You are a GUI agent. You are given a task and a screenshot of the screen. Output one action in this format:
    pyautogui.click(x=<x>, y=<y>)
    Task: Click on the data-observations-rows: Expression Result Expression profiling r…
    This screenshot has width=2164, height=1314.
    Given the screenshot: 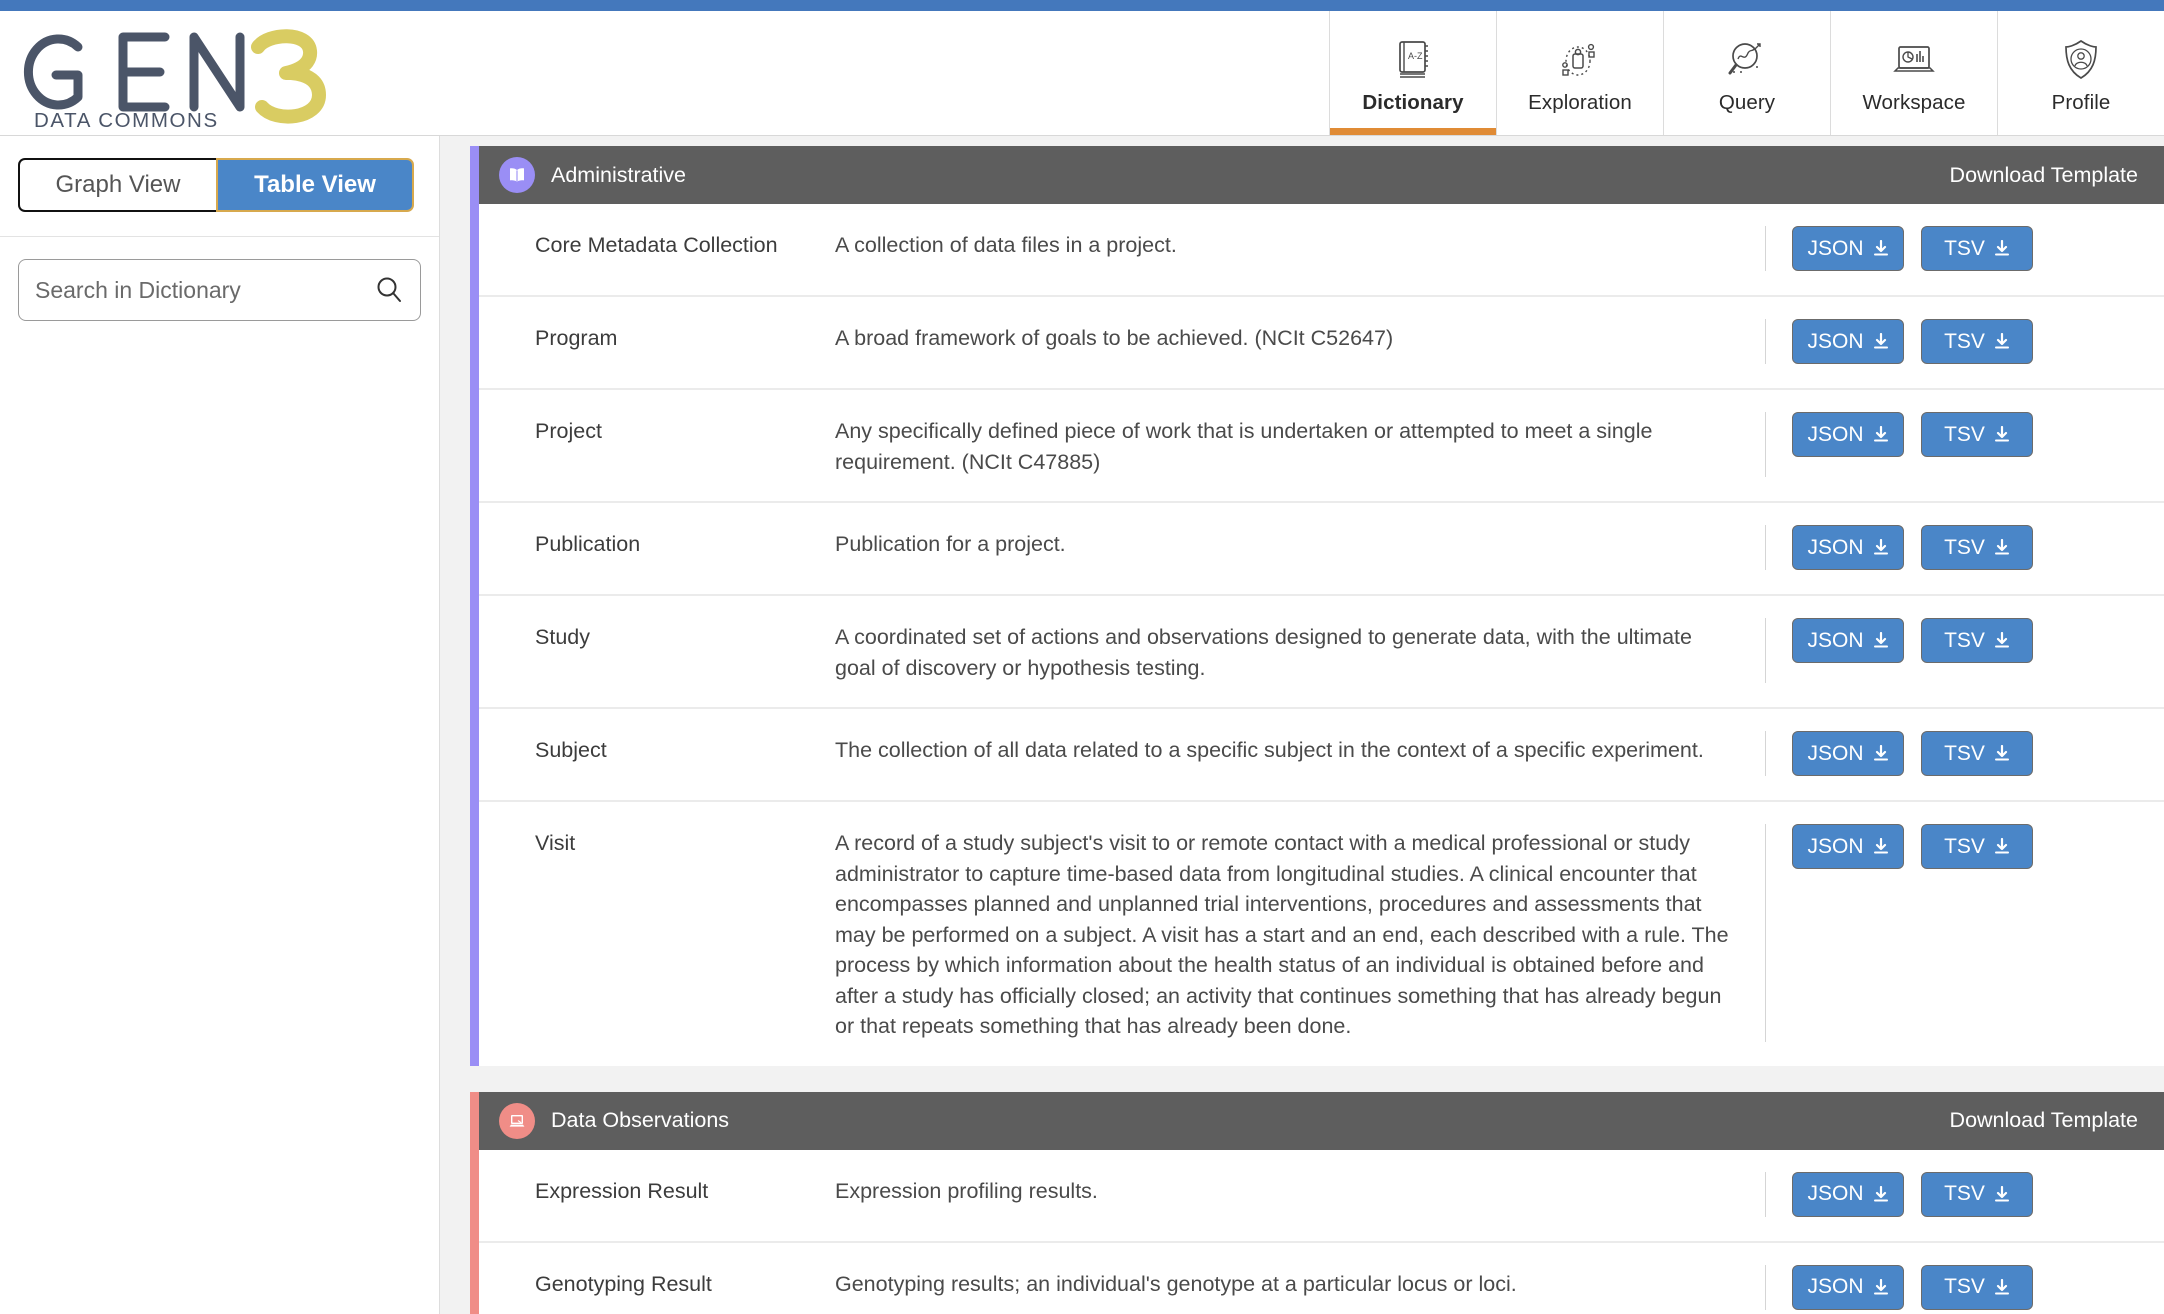 What is the action you would take?
    pyautogui.click(x=1321, y=1232)
    